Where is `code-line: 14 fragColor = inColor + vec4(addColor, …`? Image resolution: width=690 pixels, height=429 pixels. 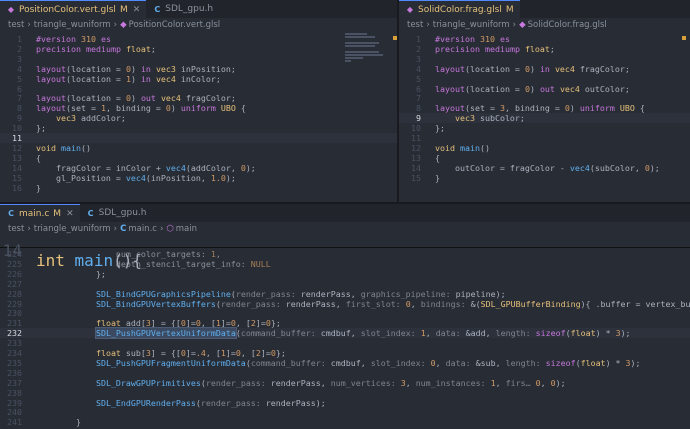 code-line: 14 fragColor = inColor + vec4(addColor, … is located at coordinates (198, 168).